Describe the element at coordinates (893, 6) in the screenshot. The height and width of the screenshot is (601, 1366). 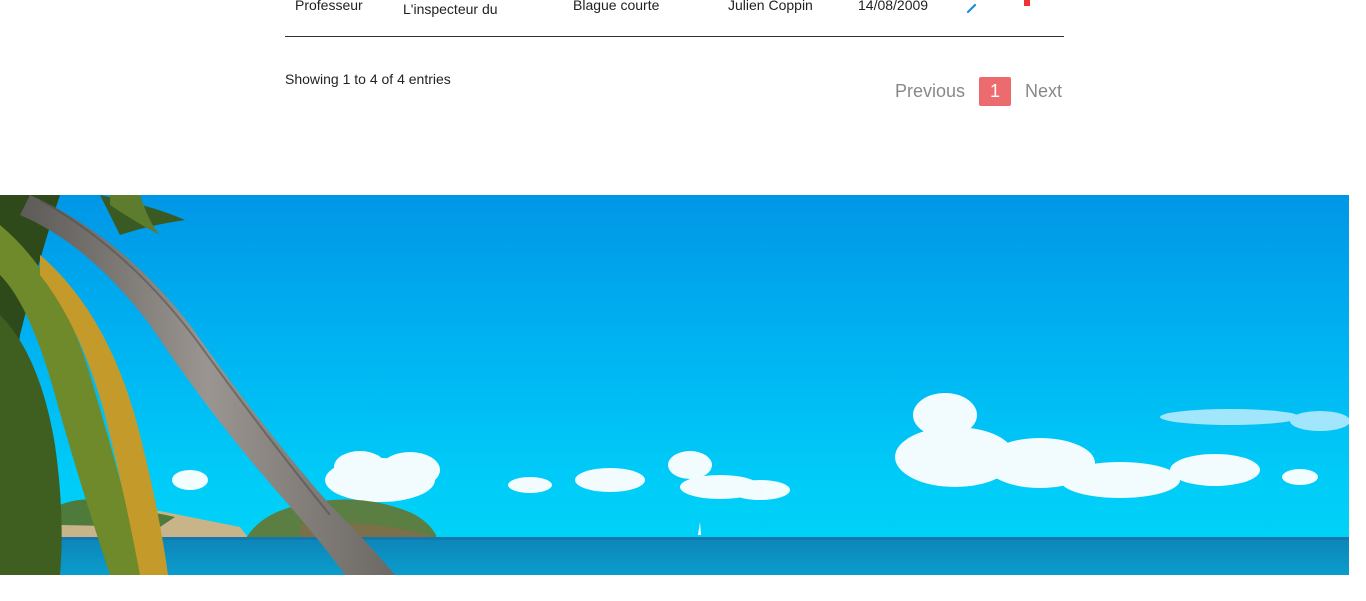
I see `table-cell-date: 14/08/2009` at that location.